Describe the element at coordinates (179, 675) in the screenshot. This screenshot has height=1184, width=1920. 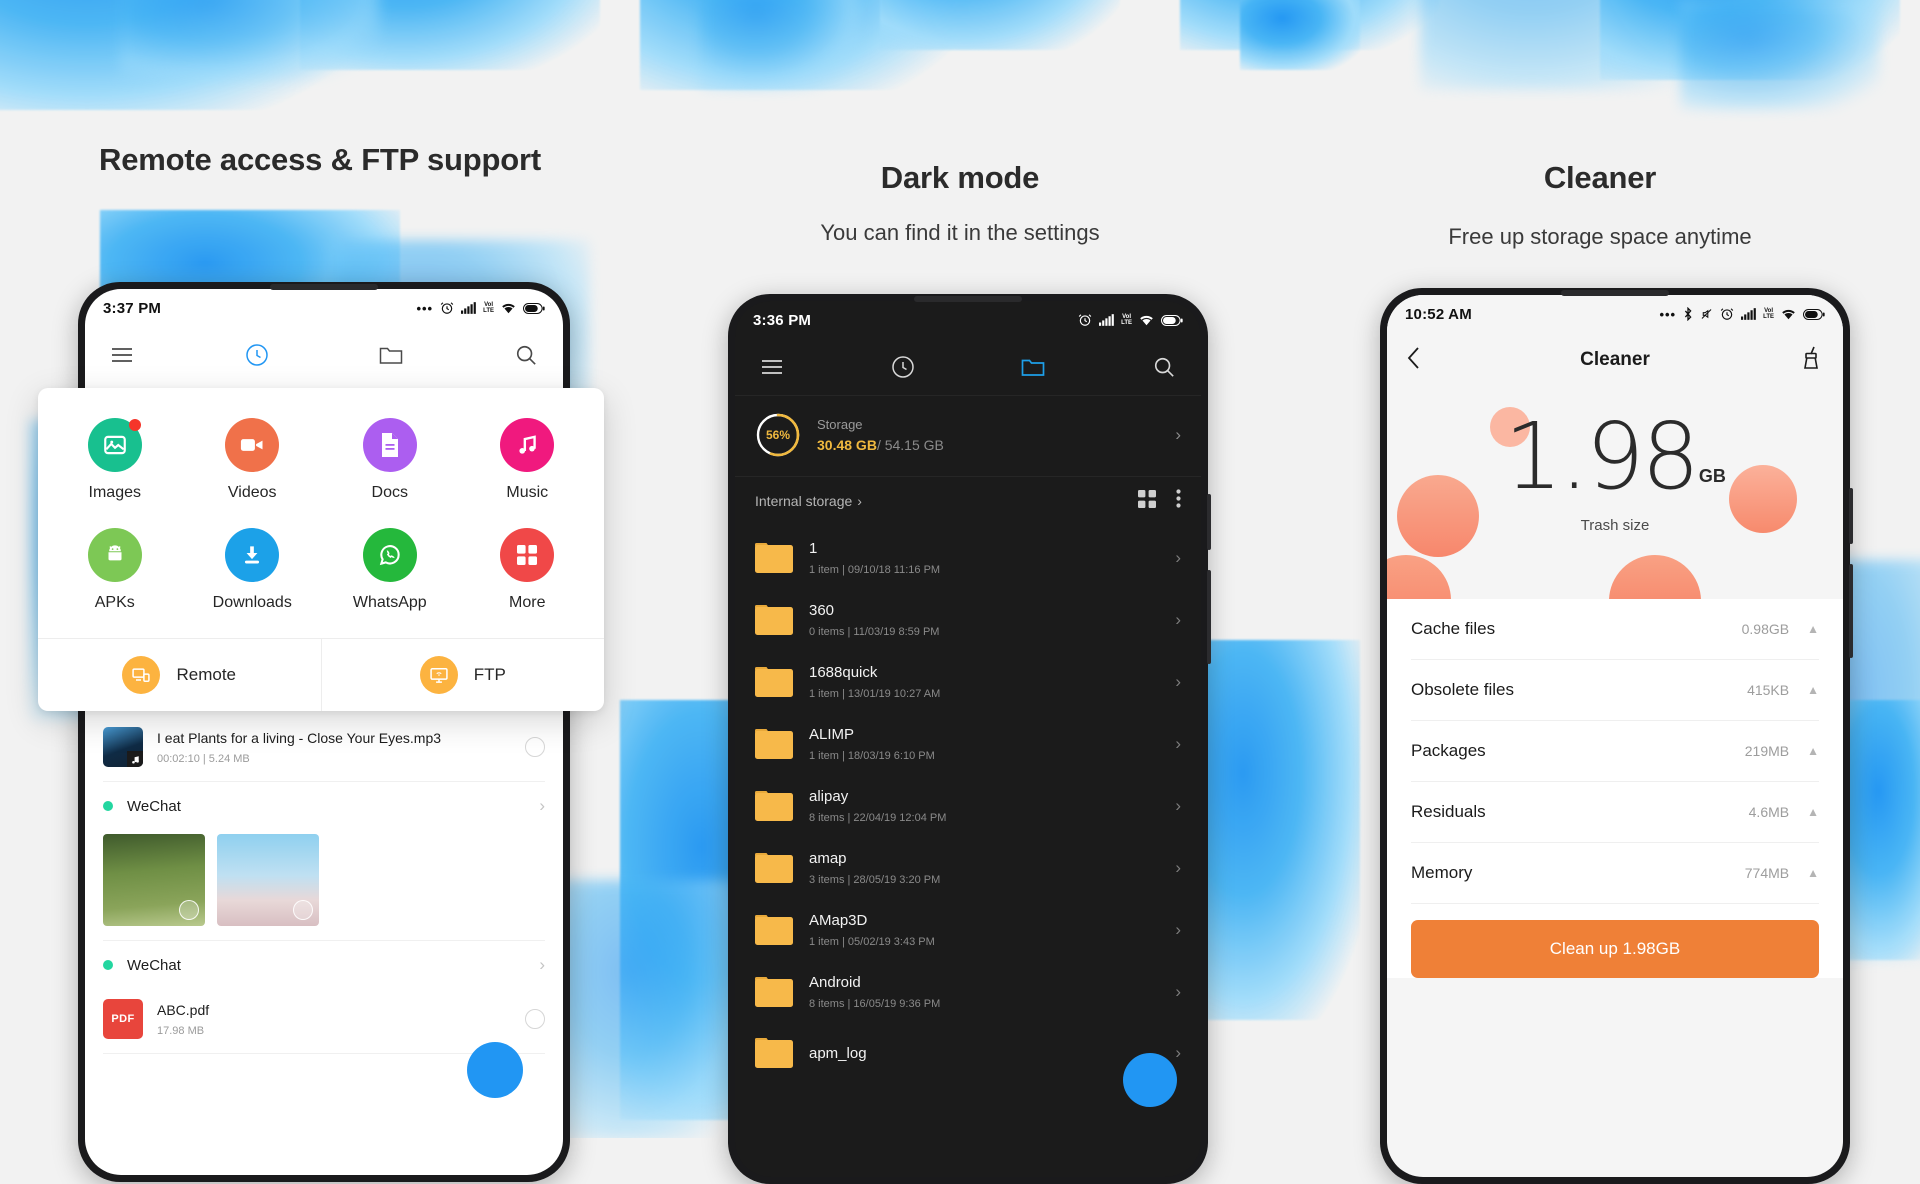
I see `popup-remote-button: Remote` at that location.